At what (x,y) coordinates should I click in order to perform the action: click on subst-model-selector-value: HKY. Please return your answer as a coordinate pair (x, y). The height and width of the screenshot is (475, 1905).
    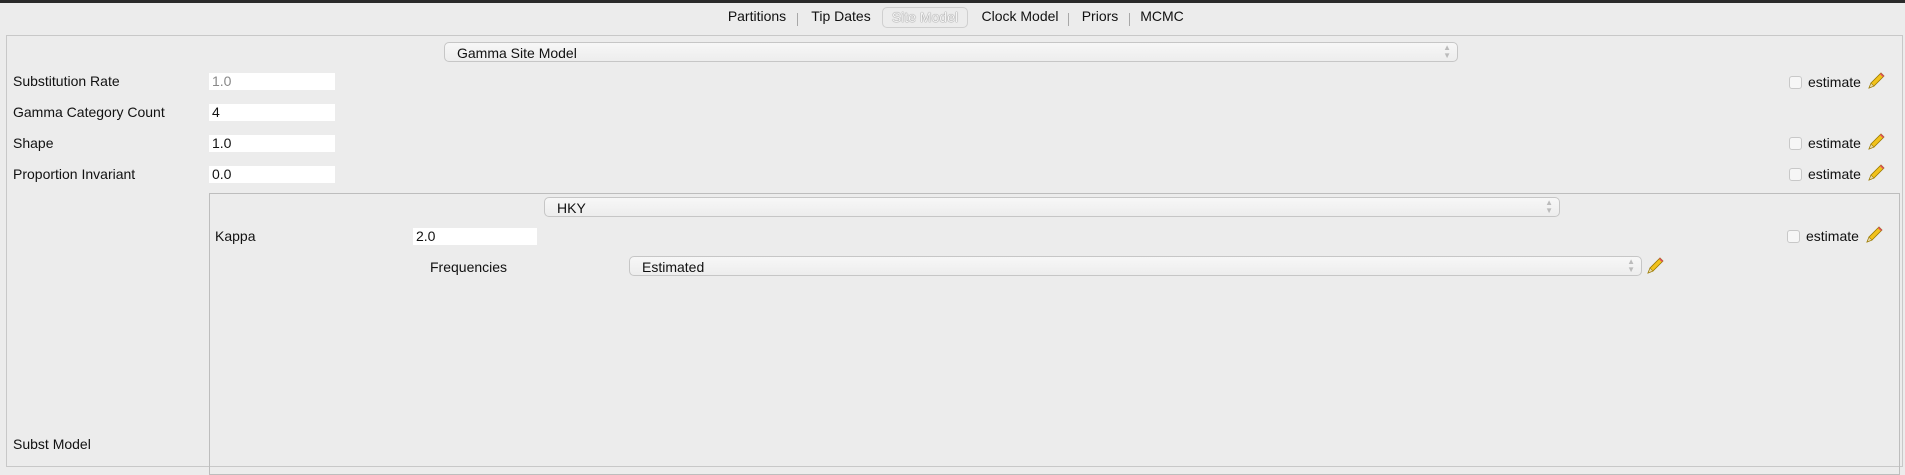
    Looking at the image, I should click on (571, 208).